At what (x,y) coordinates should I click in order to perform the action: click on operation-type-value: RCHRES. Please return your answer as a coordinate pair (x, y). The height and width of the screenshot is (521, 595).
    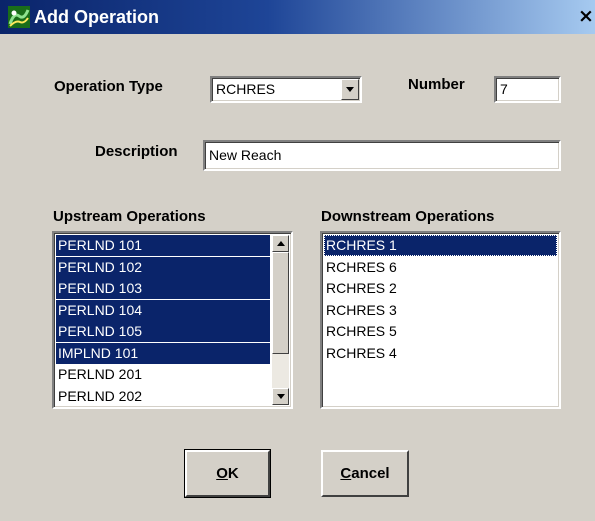
    Looking at the image, I should click on (246, 89).